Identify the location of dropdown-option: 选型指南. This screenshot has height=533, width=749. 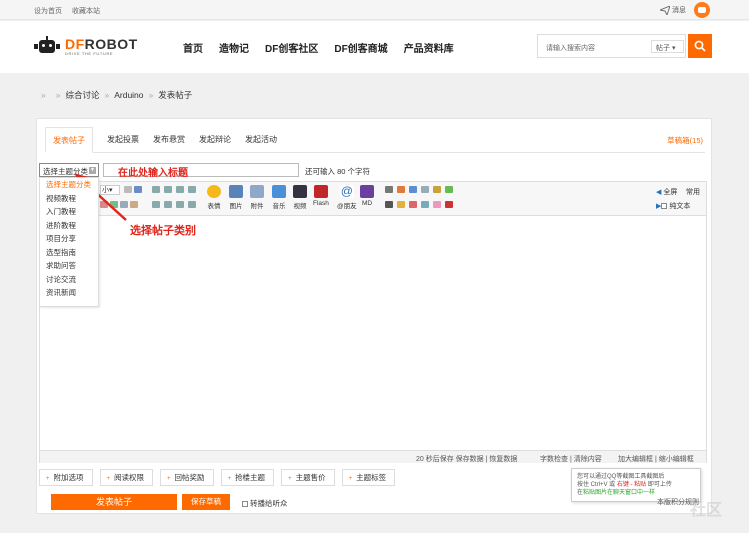
(69, 253).